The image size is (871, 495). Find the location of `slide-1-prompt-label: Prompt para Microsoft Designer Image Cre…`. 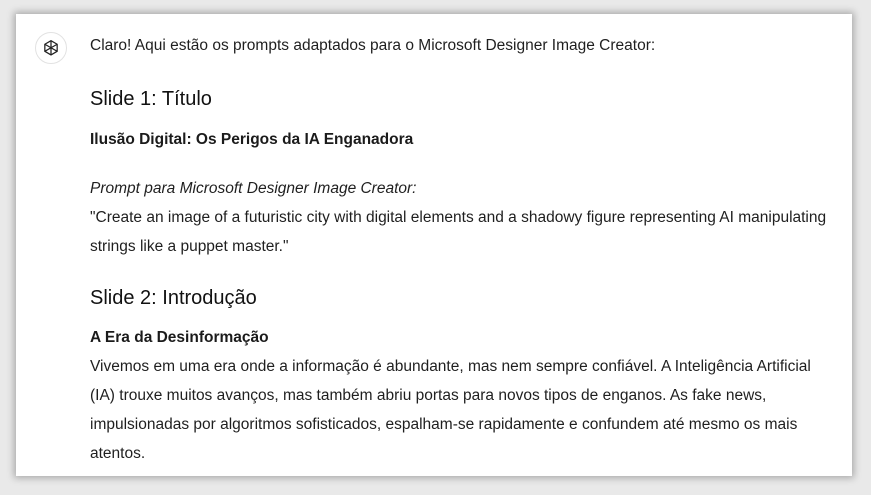

slide-1-prompt-label: Prompt para Microsoft Designer Image Cre… is located at coordinates (253, 188).